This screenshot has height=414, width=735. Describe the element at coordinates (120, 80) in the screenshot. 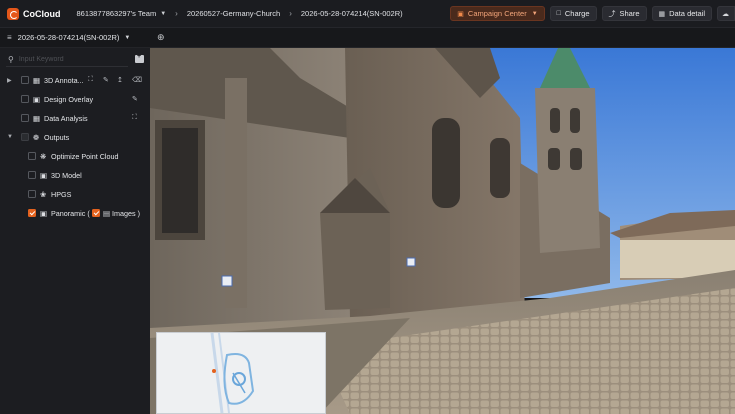

I see `upload-icon: ↥` at that location.